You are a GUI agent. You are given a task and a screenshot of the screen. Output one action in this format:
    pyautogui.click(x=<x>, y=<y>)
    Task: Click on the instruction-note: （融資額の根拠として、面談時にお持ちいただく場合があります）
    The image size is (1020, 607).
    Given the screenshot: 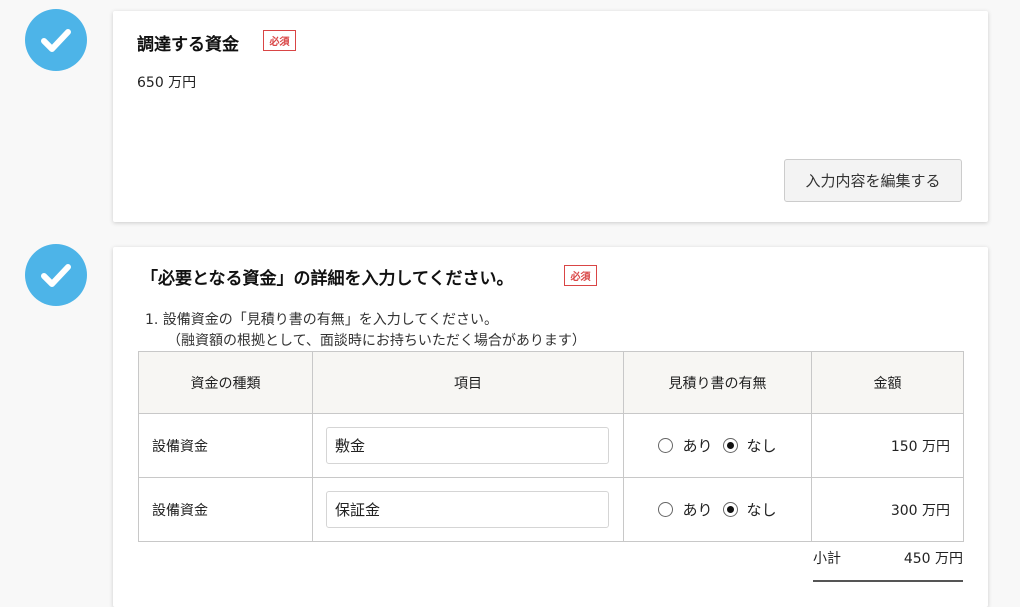 What is the action you would take?
    pyautogui.click(x=376, y=341)
    